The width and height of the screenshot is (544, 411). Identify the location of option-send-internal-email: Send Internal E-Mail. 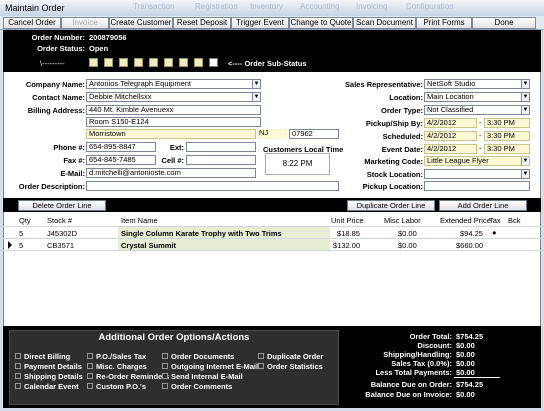
(207, 376).